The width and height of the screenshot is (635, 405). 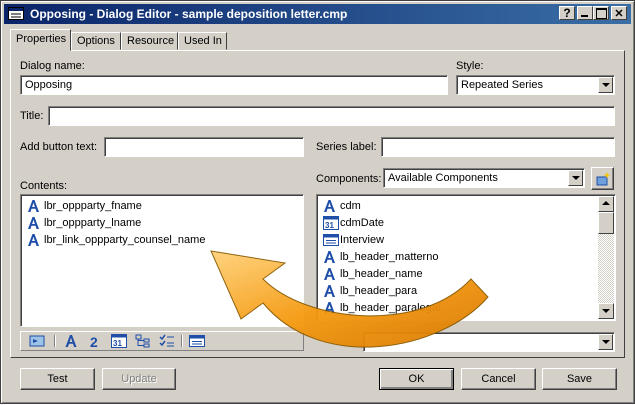 I want to click on arrow-shape, so click(x=349, y=299).